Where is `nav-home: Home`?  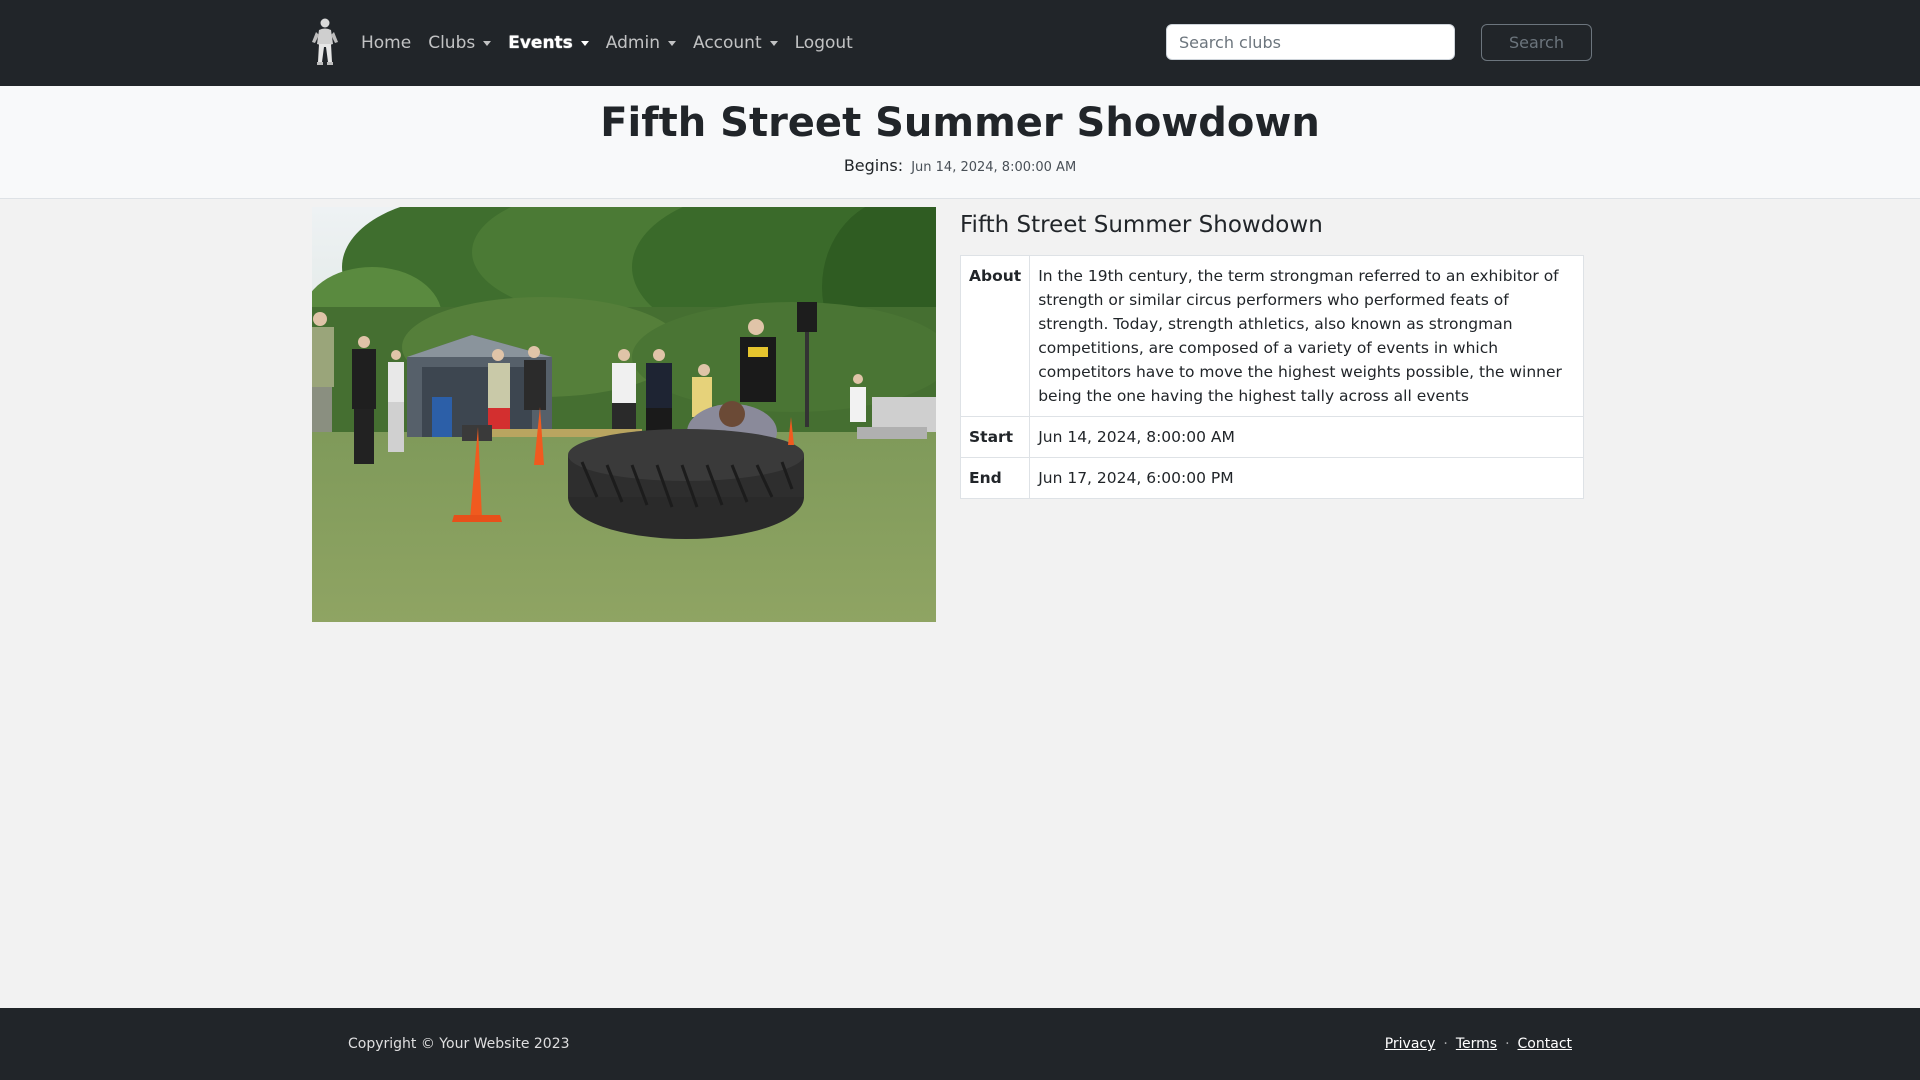 nav-home: Home is located at coordinates (386, 43).